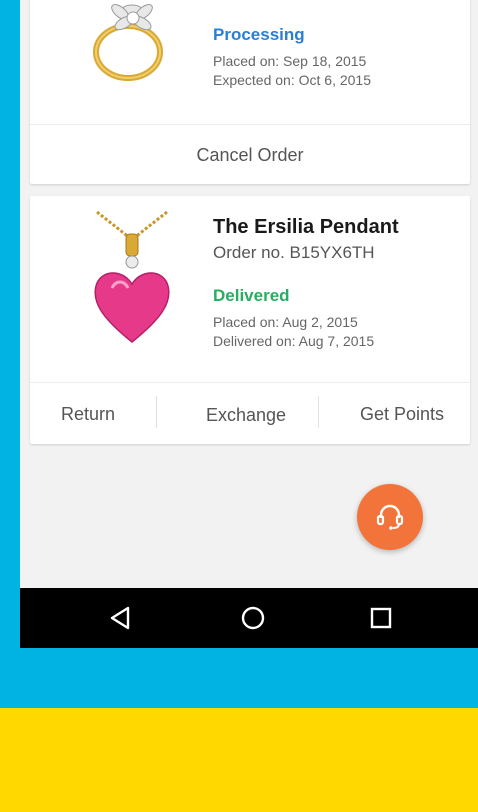 This screenshot has width=478, height=812. I want to click on background-band, so click(239, 760).